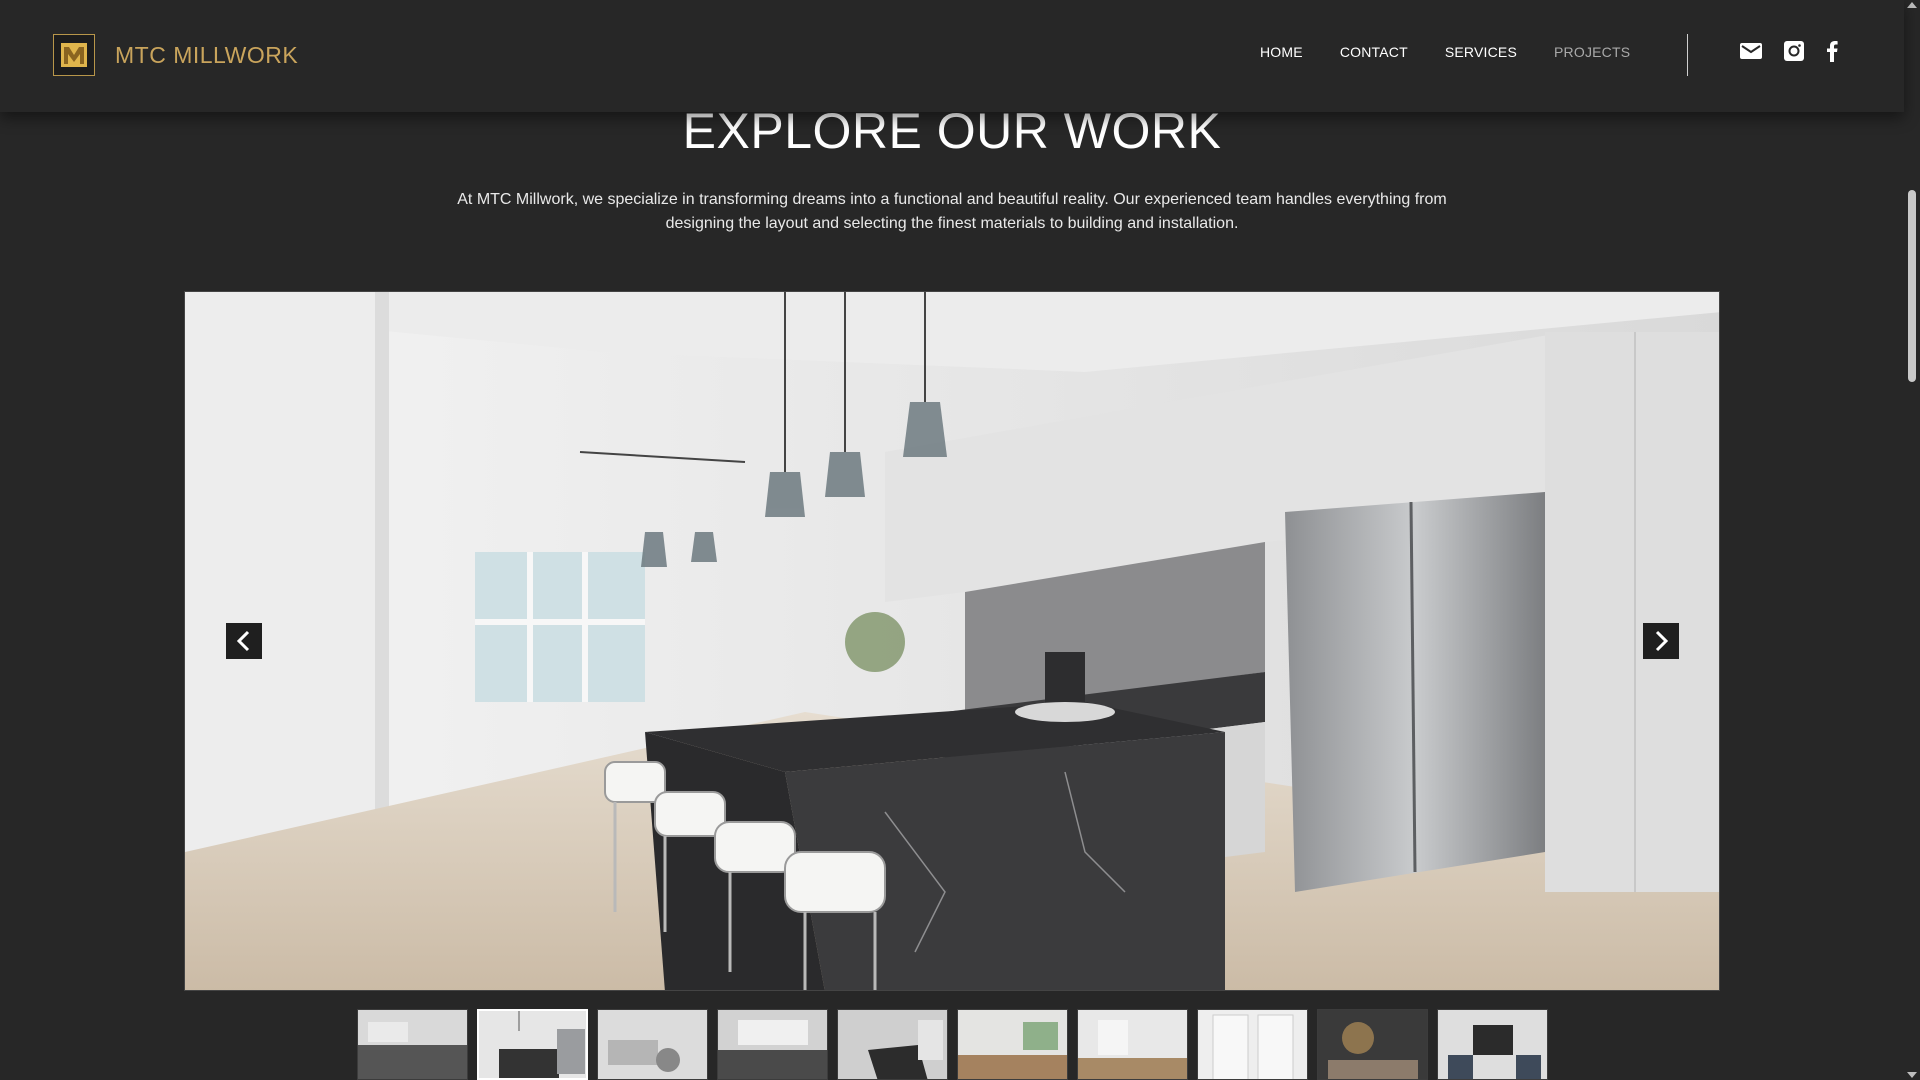 The width and height of the screenshot is (1920, 1080). Describe the element at coordinates (1912, 540) in the screenshot. I see `page-scrollbar` at that location.